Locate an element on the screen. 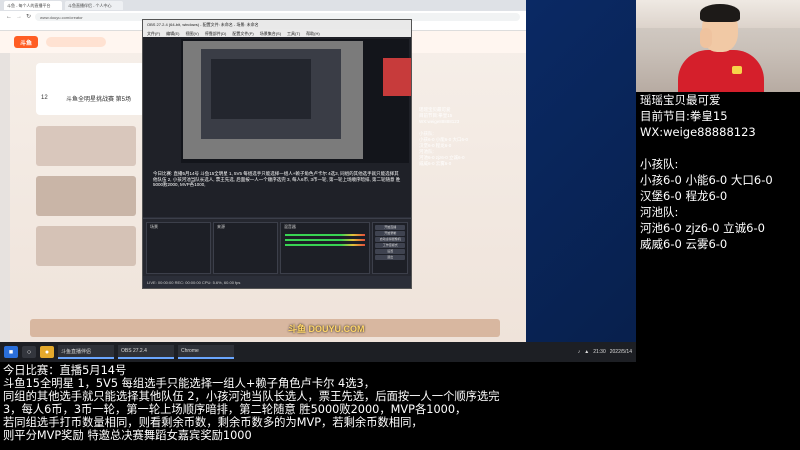 The width and height of the screenshot is (800, 450). rules-line: 若同组选手打币数量相同，则看剩余币数，剩余币数多的为MVP，若剩余币数相同， is located at coordinates (213, 422).